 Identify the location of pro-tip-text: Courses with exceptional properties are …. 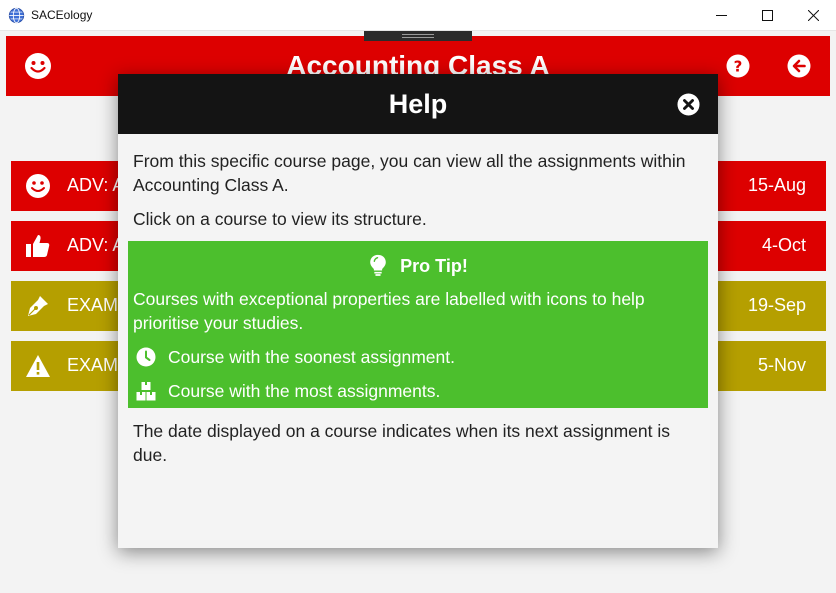
(389, 311).